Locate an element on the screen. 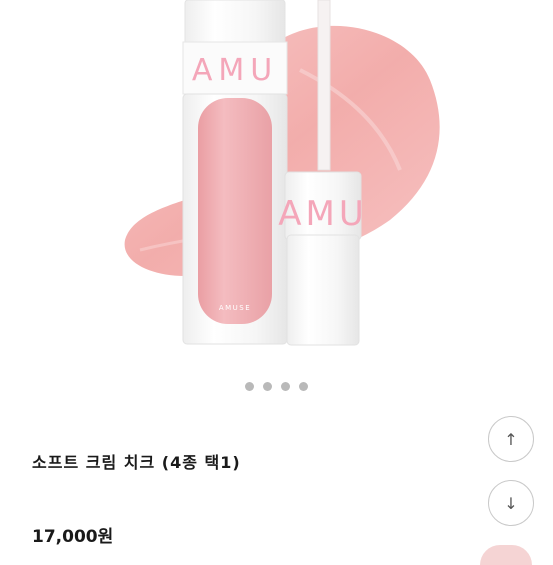  scroll-up-button: ↑ is located at coordinates (511, 439).